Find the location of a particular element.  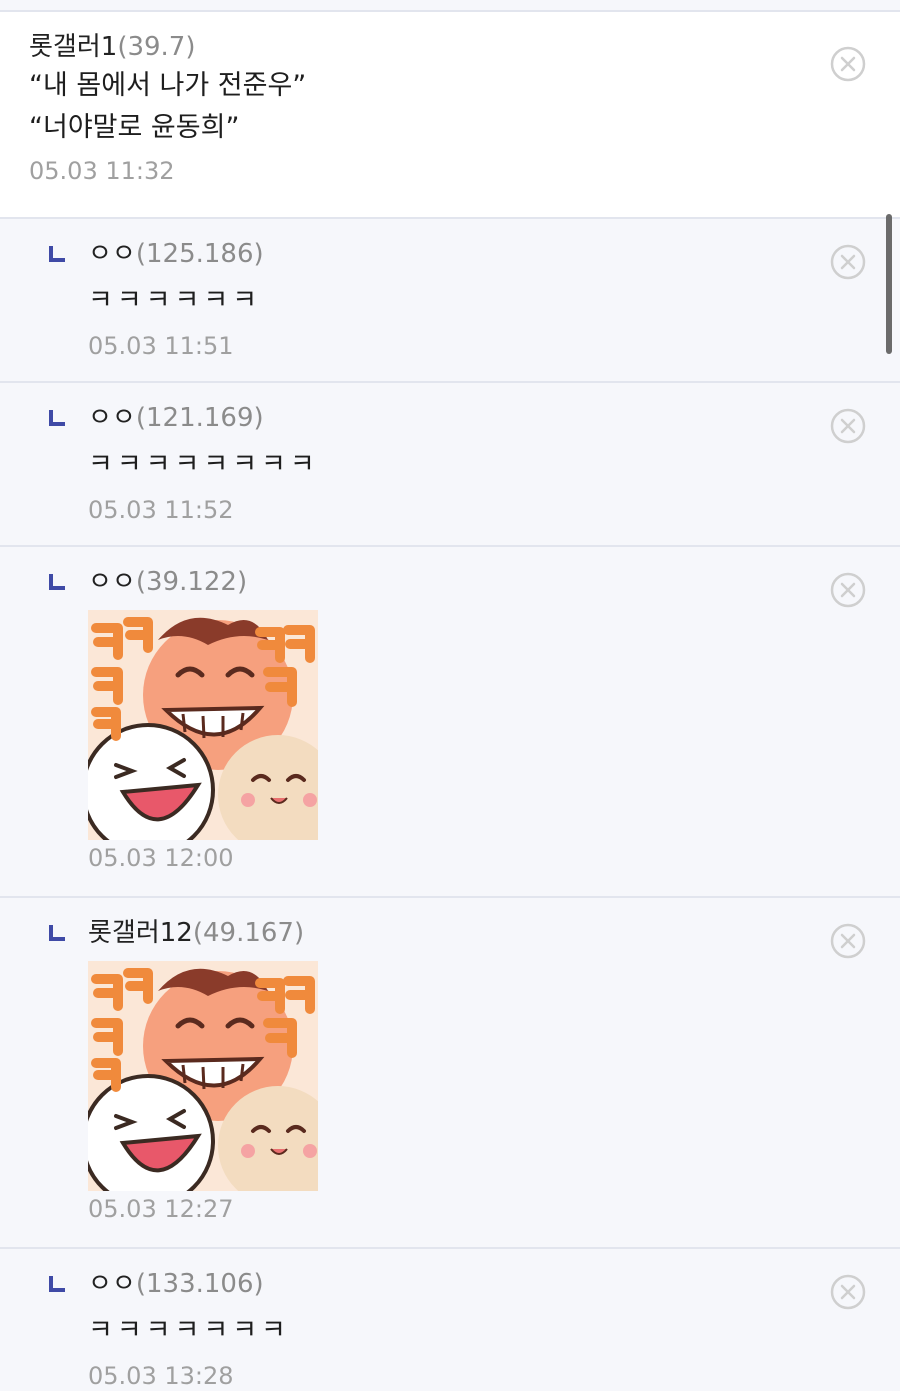

reply-timestamp: 05.03 12:00 is located at coordinates (161, 858).